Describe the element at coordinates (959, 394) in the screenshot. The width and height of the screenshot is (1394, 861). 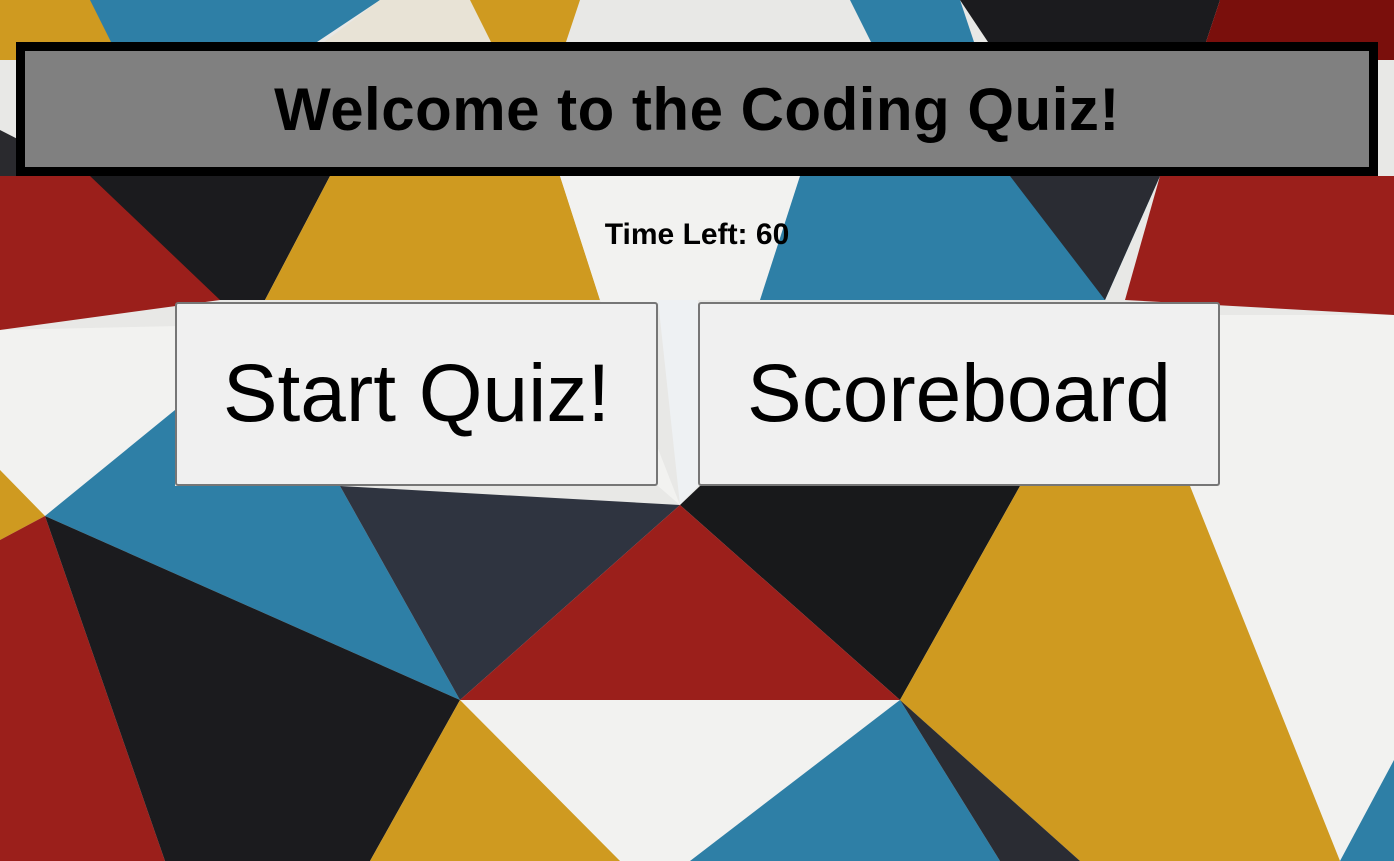
I see `scoreboard-button: Scoreboard` at that location.